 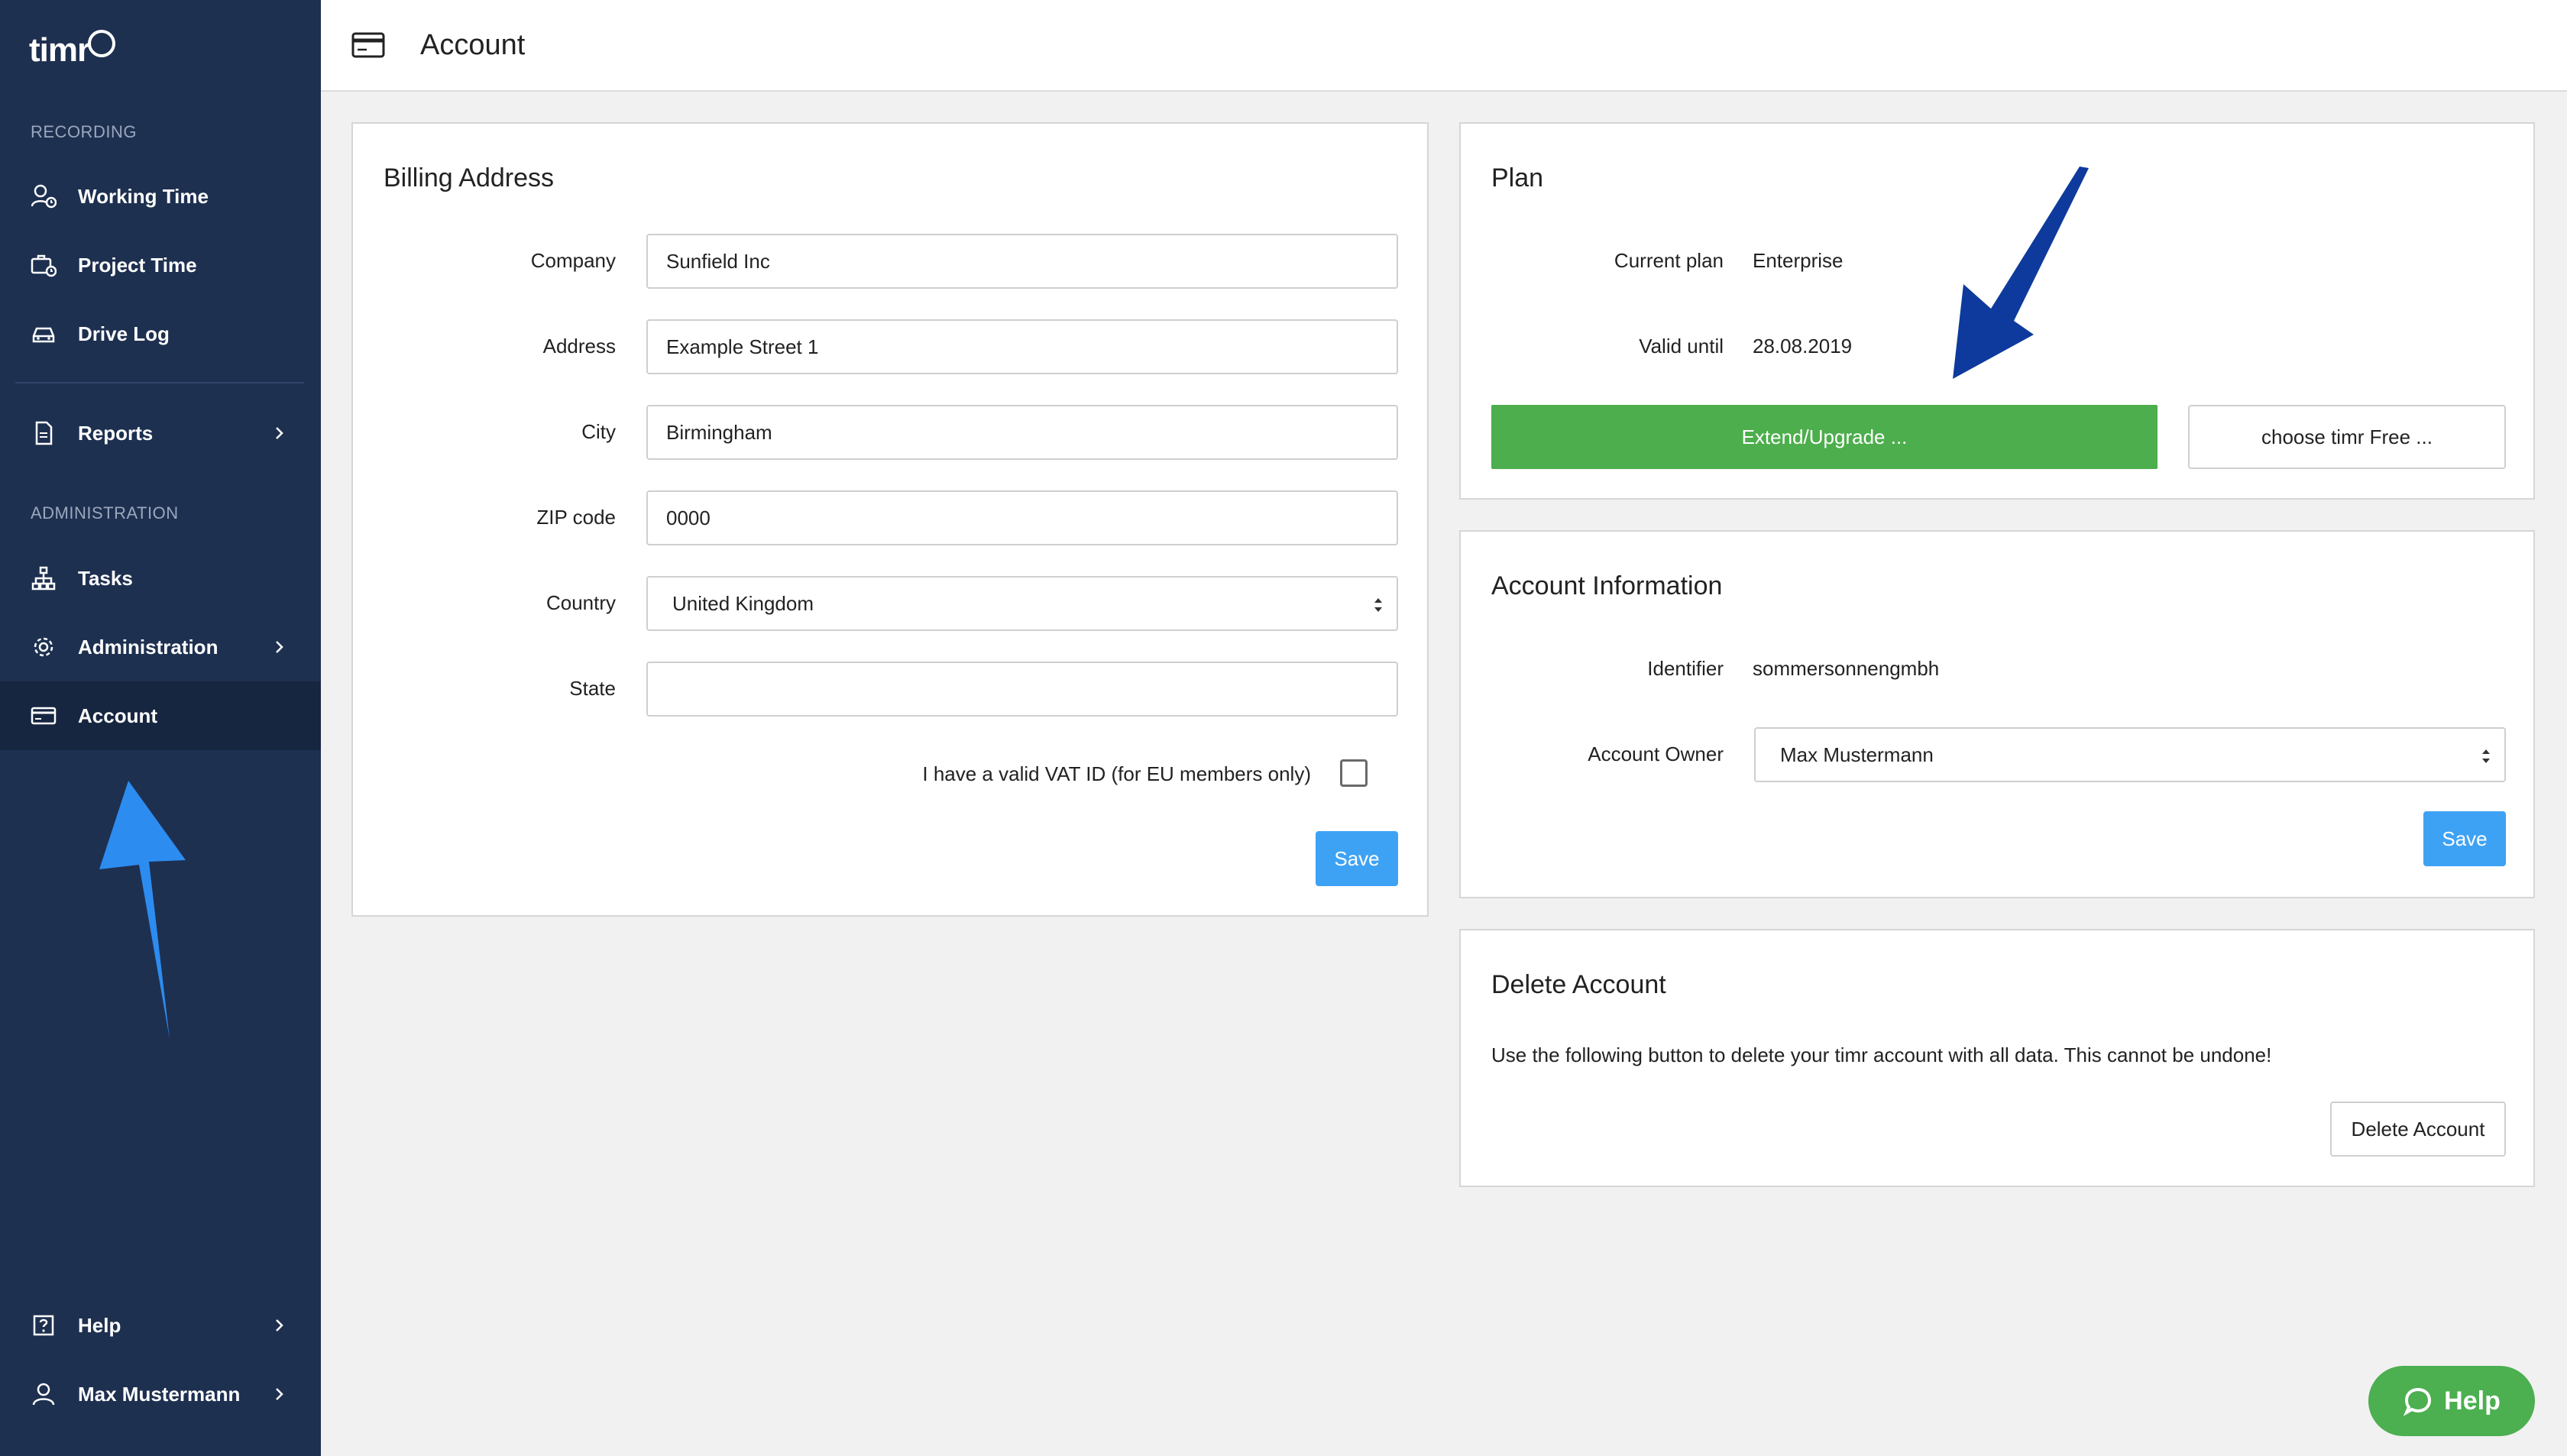 I want to click on sidebar-item-label: Help, so click(x=99, y=1325).